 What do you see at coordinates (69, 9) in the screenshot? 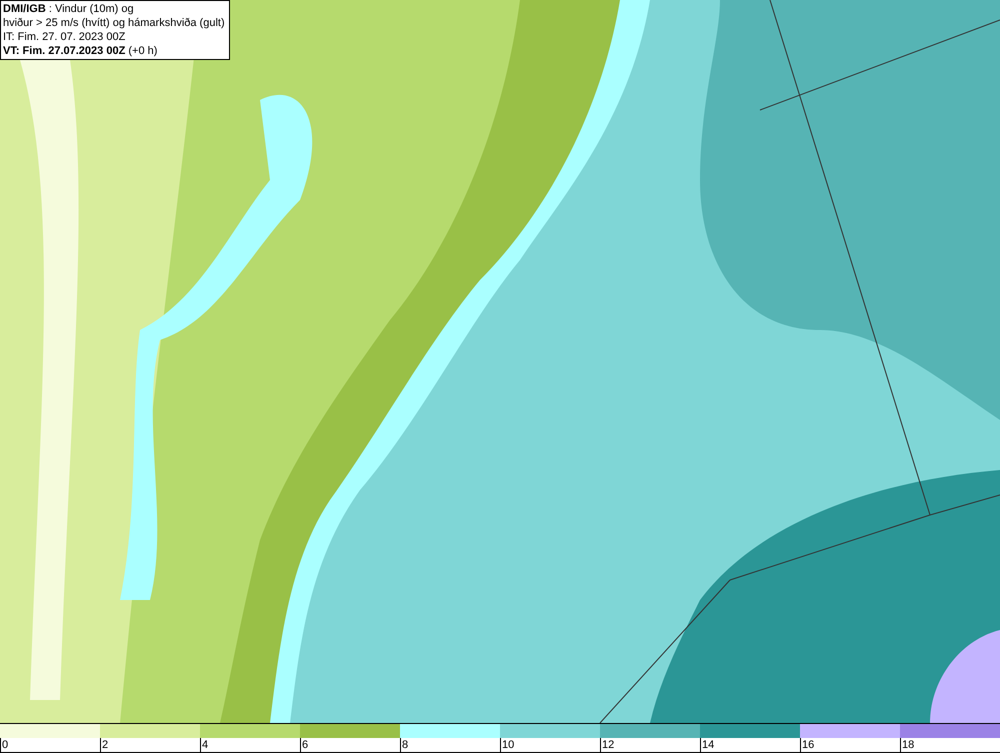
I see `info-text: DMI/IGB : Vindur (10m) og` at bounding box center [69, 9].